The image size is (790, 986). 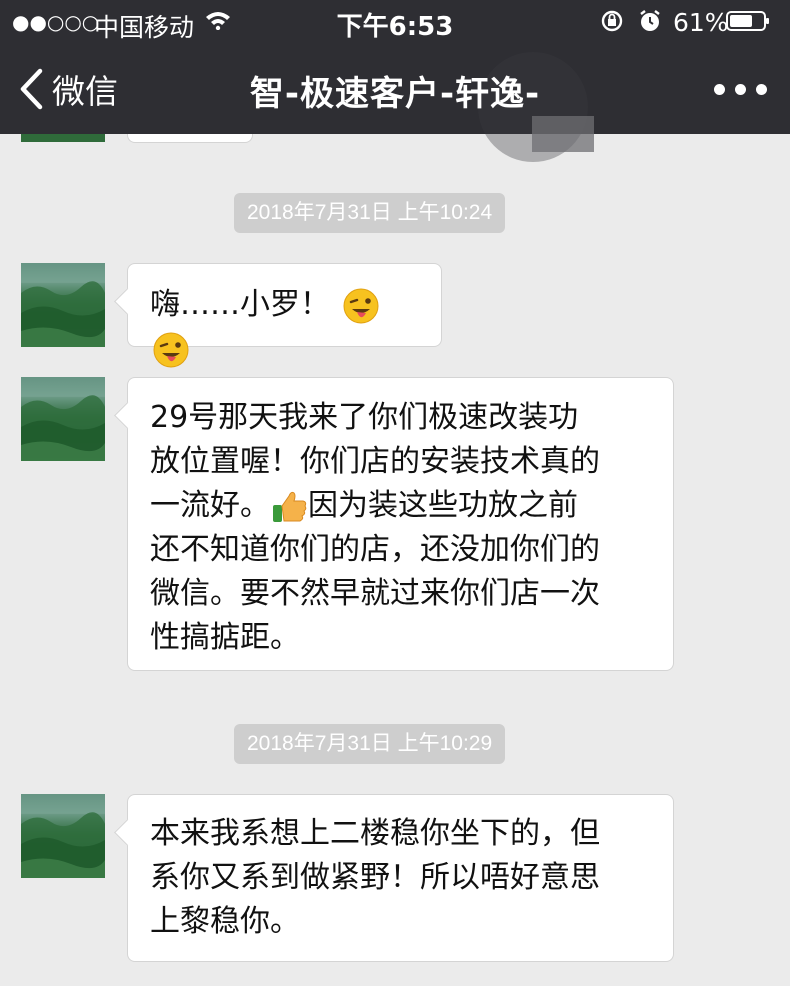 What do you see at coordinates (370, 744) in the screenshot?
I see `message-timestamp: 2018年7月31日 上午10:29` at bounding box center [370, 744].